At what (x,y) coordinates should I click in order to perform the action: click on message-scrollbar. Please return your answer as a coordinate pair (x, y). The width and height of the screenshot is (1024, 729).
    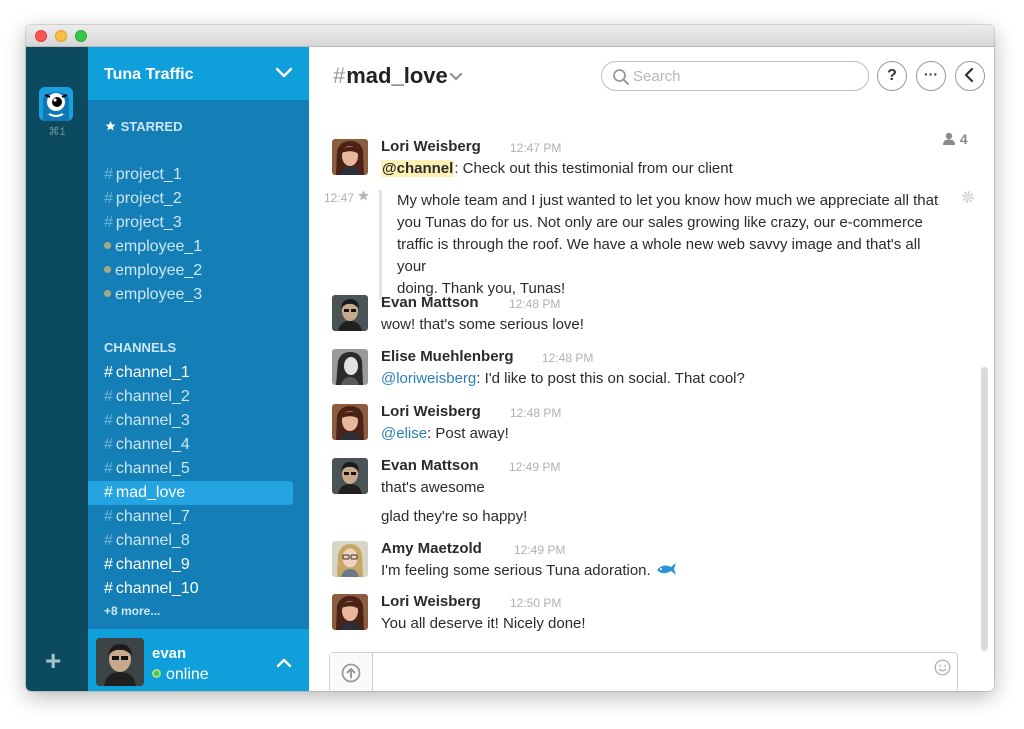
    Looking at the image, I should click on (984, 509).